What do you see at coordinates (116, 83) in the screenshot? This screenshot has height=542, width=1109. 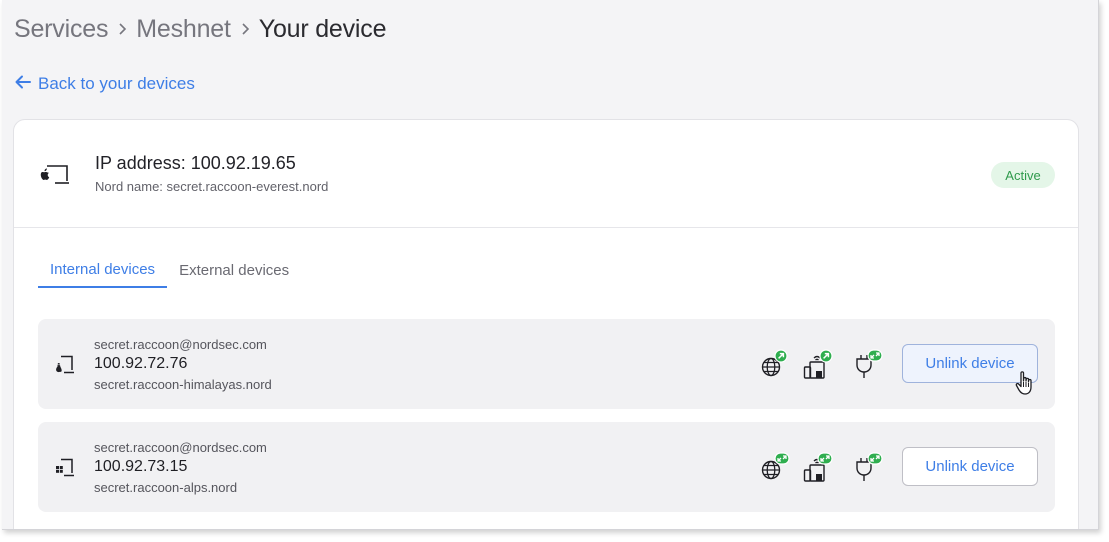 I see `back-link-label: Back to your devices` at bounding box center [116, 83].